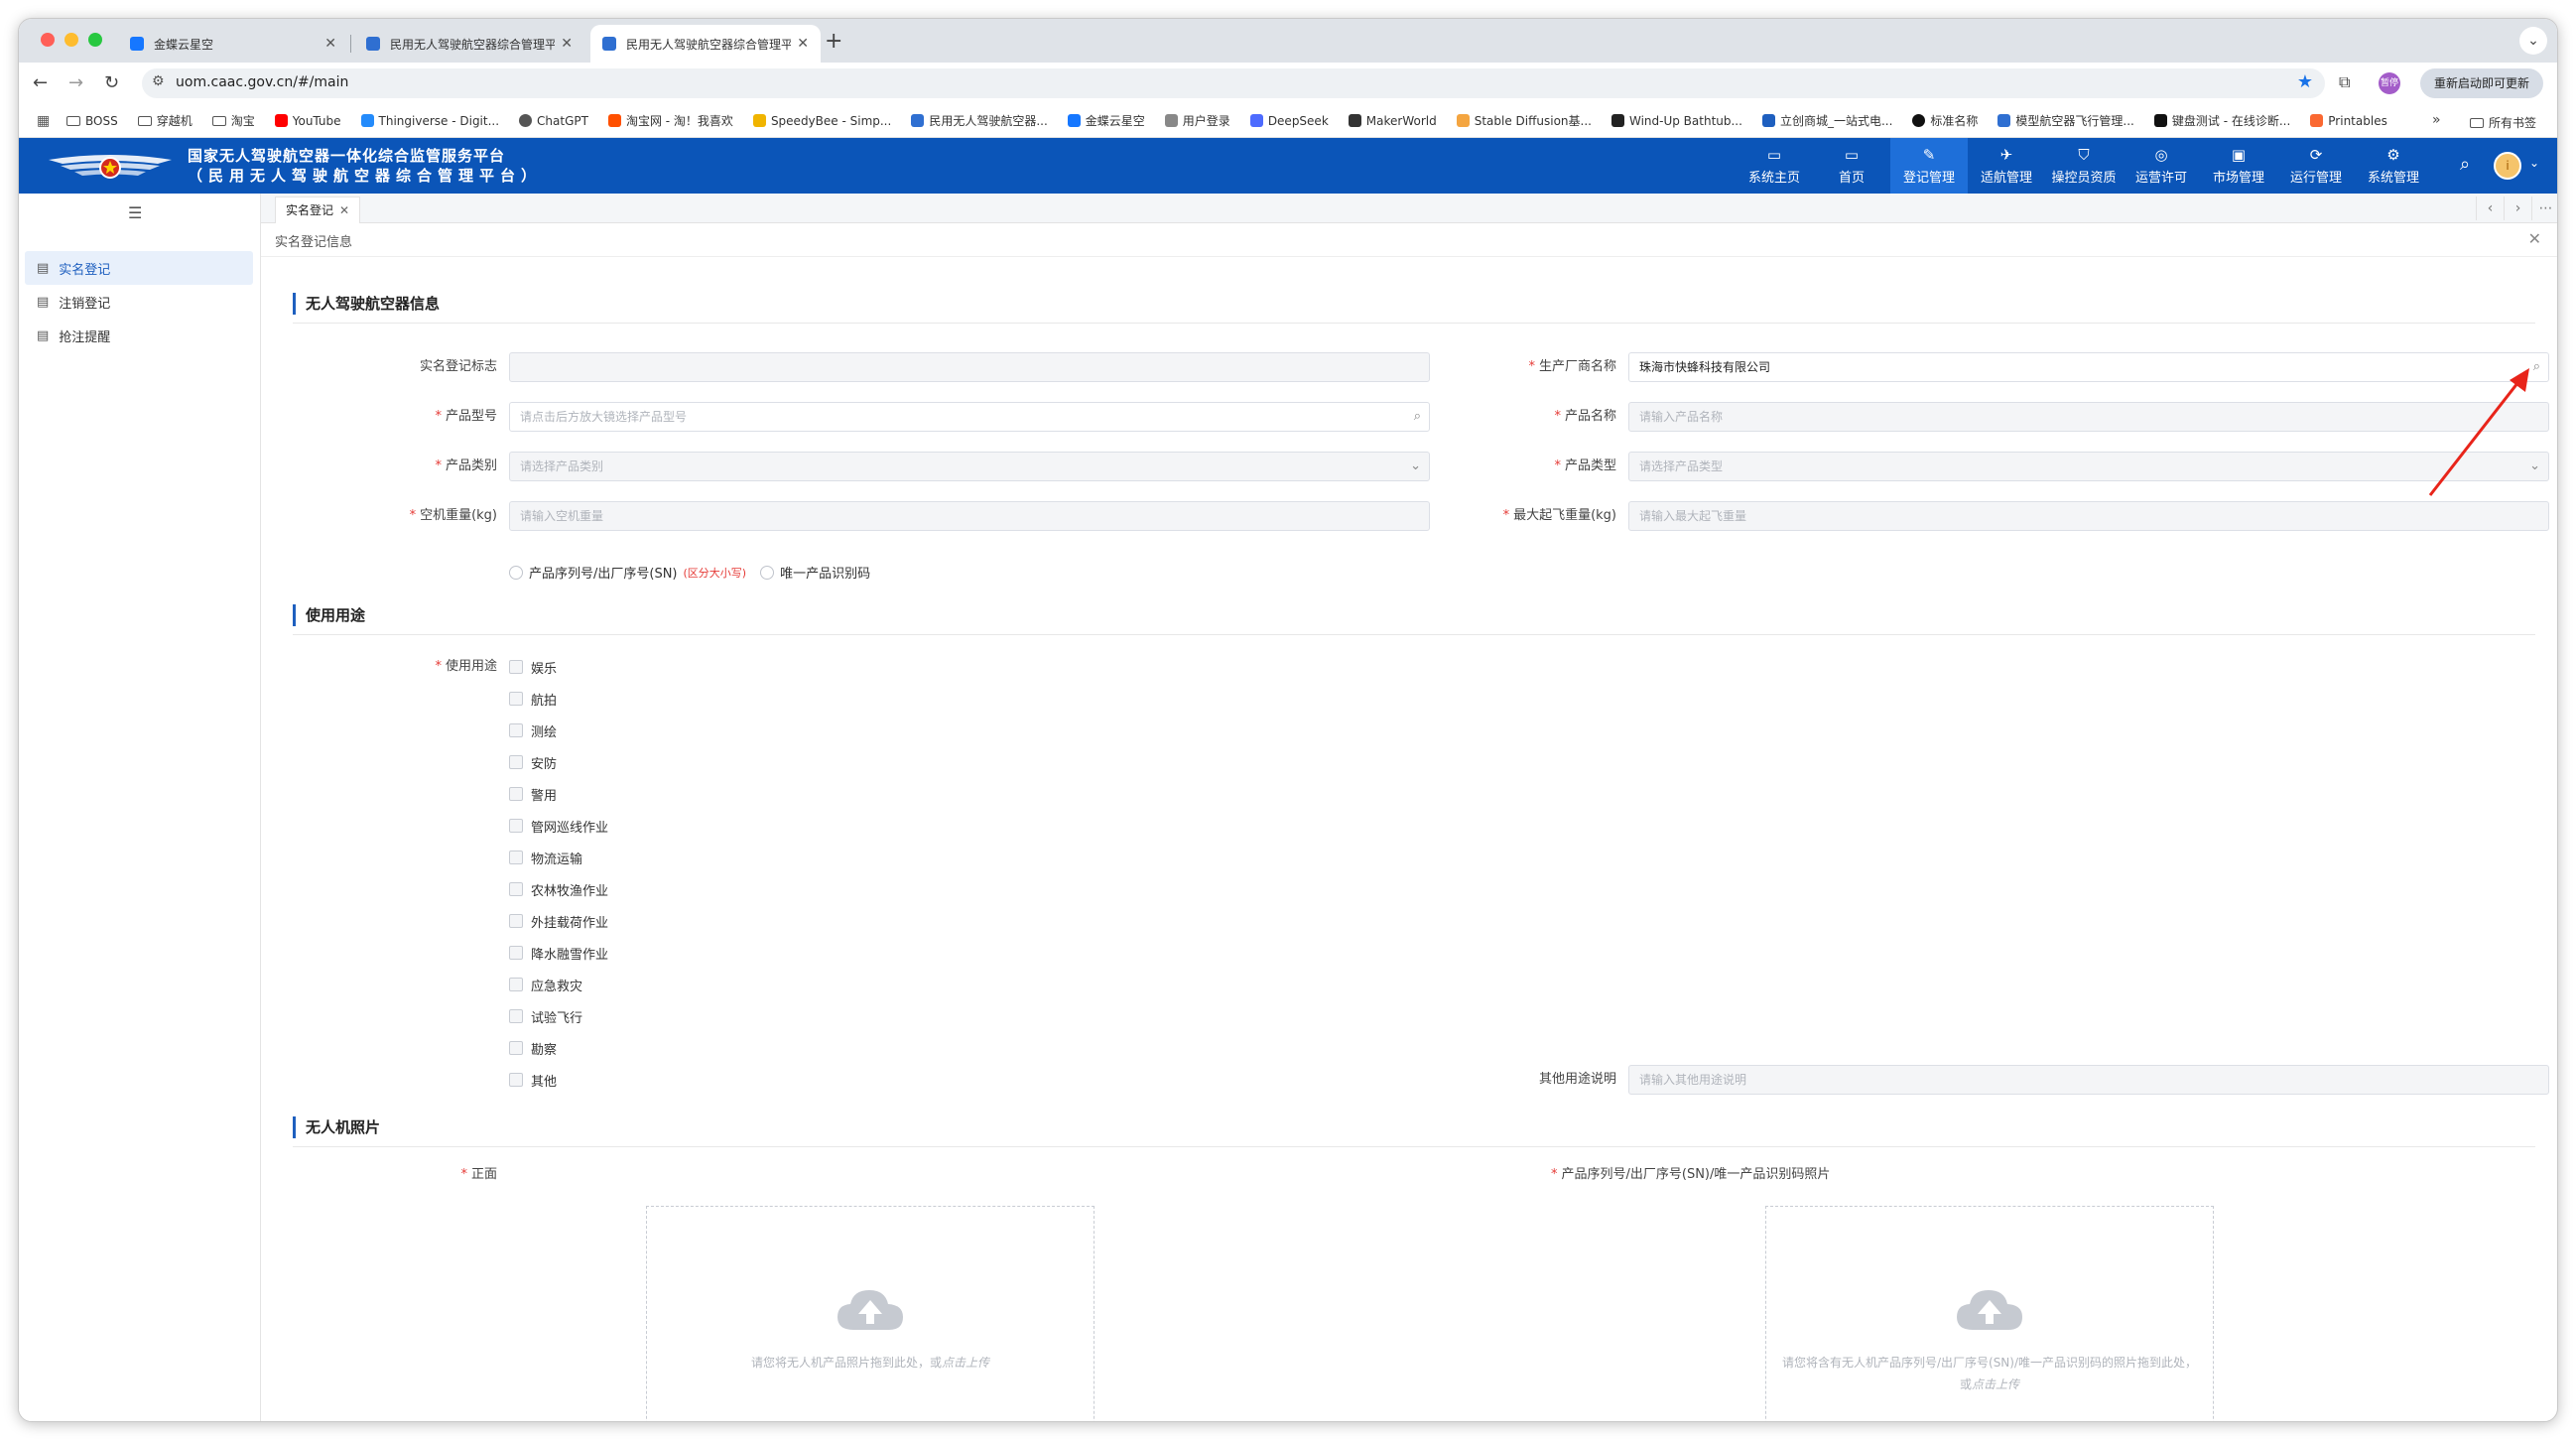 This screenshot has height=1440, width=2576. What do you see at coordinates (112, 83) in the screenshot?
I see `reload-icon: ↻` at bounding box center [112, 83].